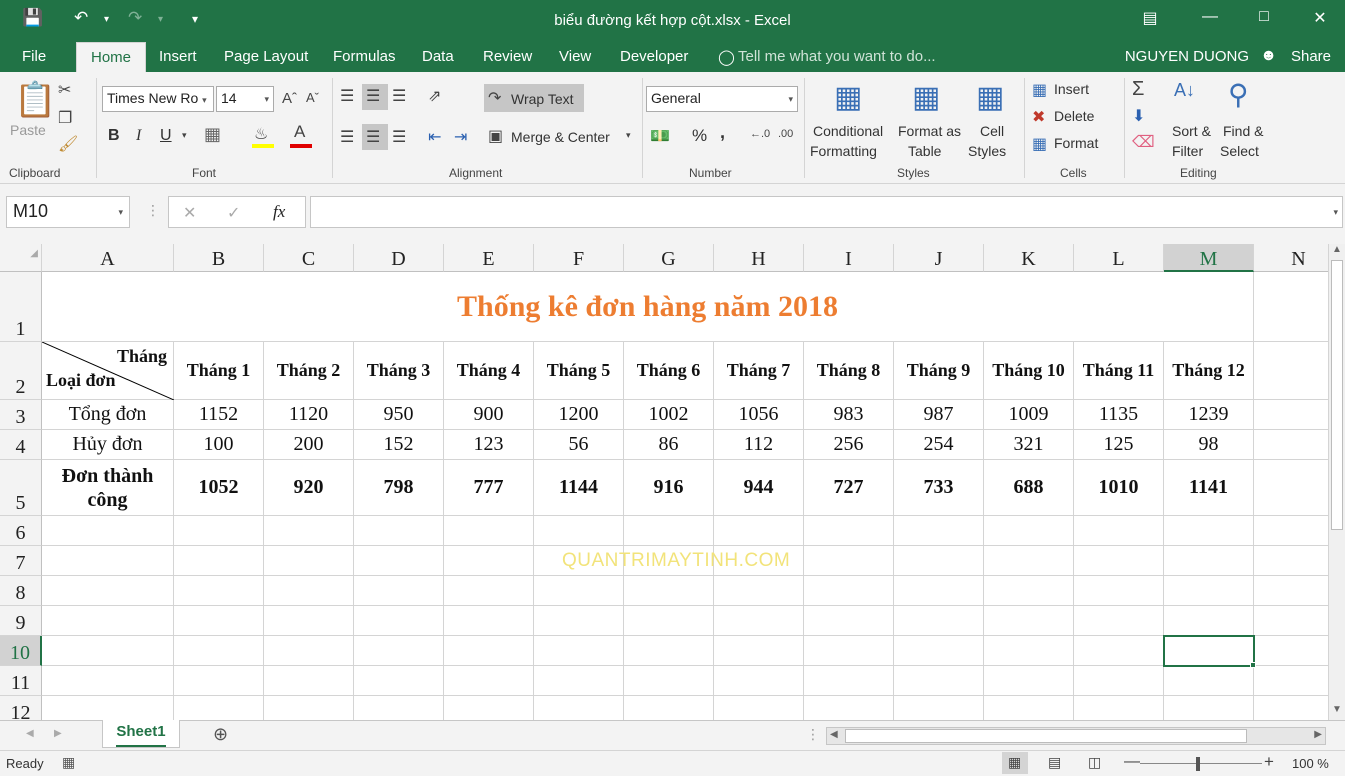 Image resolution: width=1345 pixels, height=776 pixels. I want to click on increase-decimal-icon: ←.0, so click(760, 134).